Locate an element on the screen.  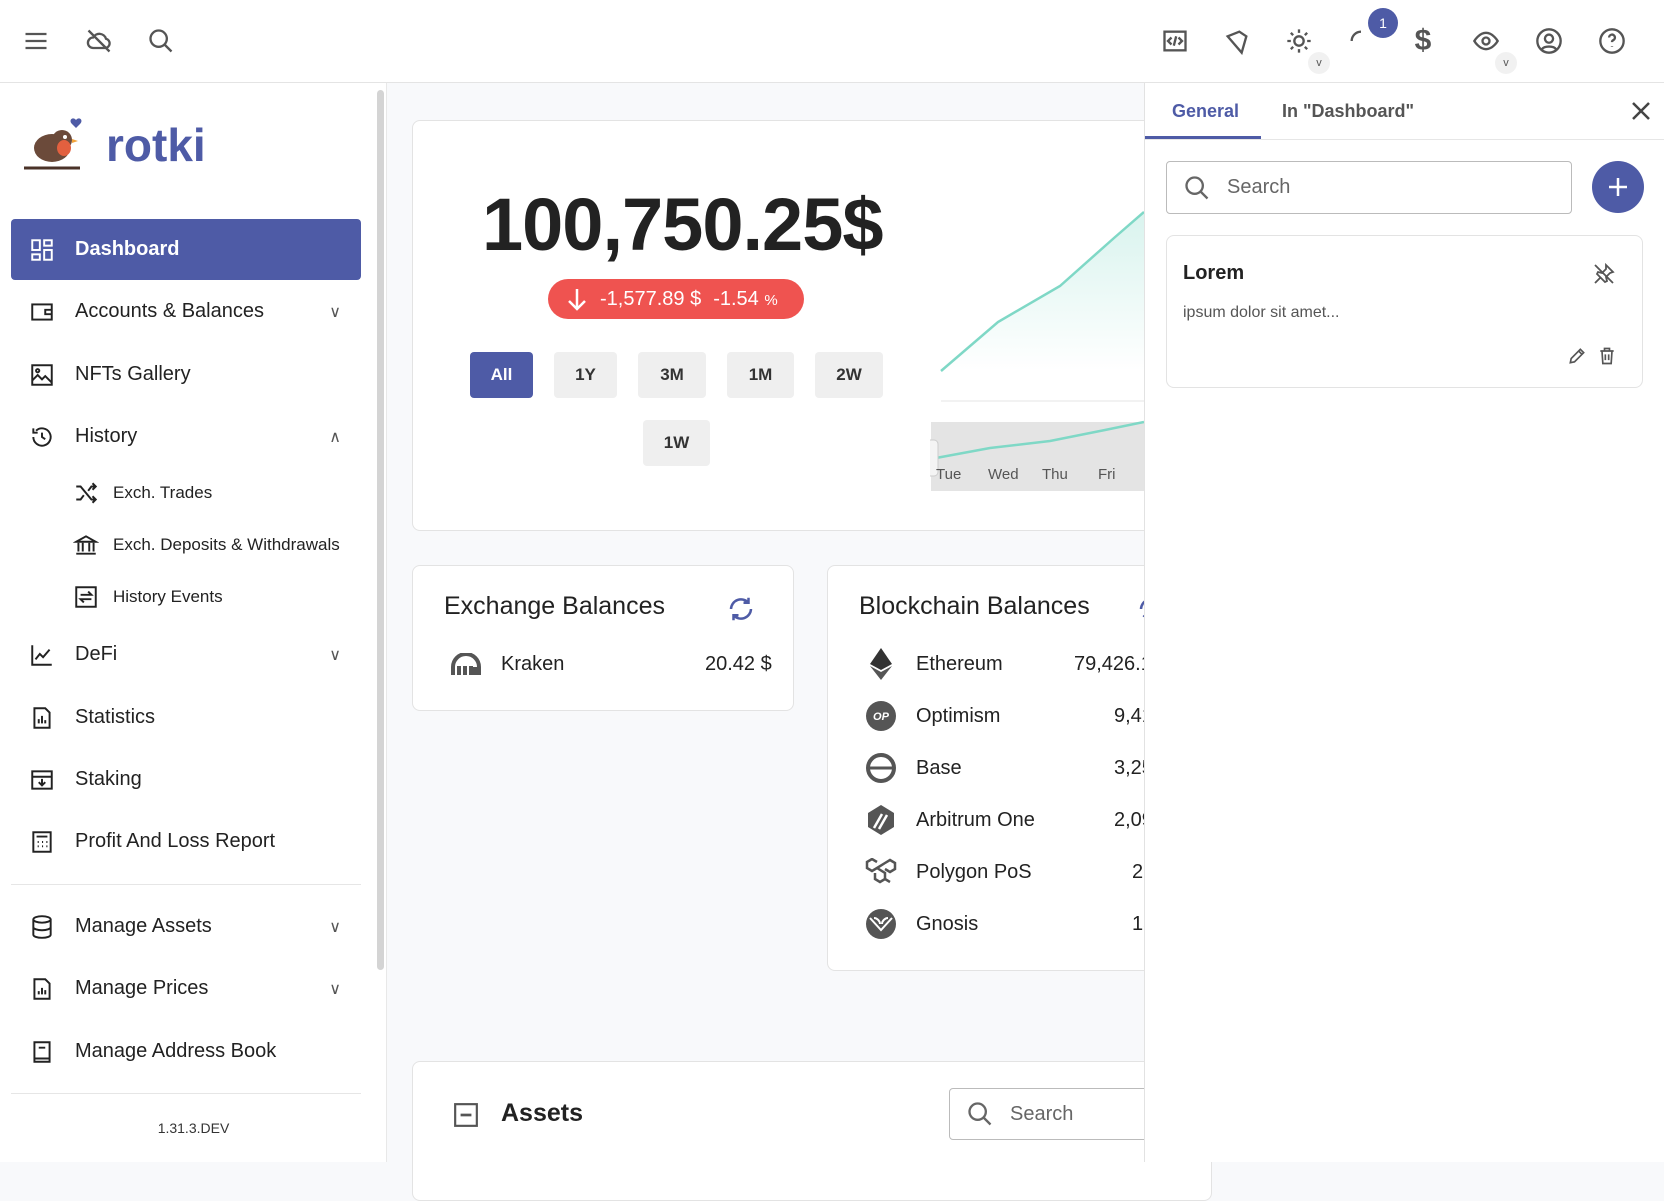
tab-divider is located at coordinates (1404, 139).